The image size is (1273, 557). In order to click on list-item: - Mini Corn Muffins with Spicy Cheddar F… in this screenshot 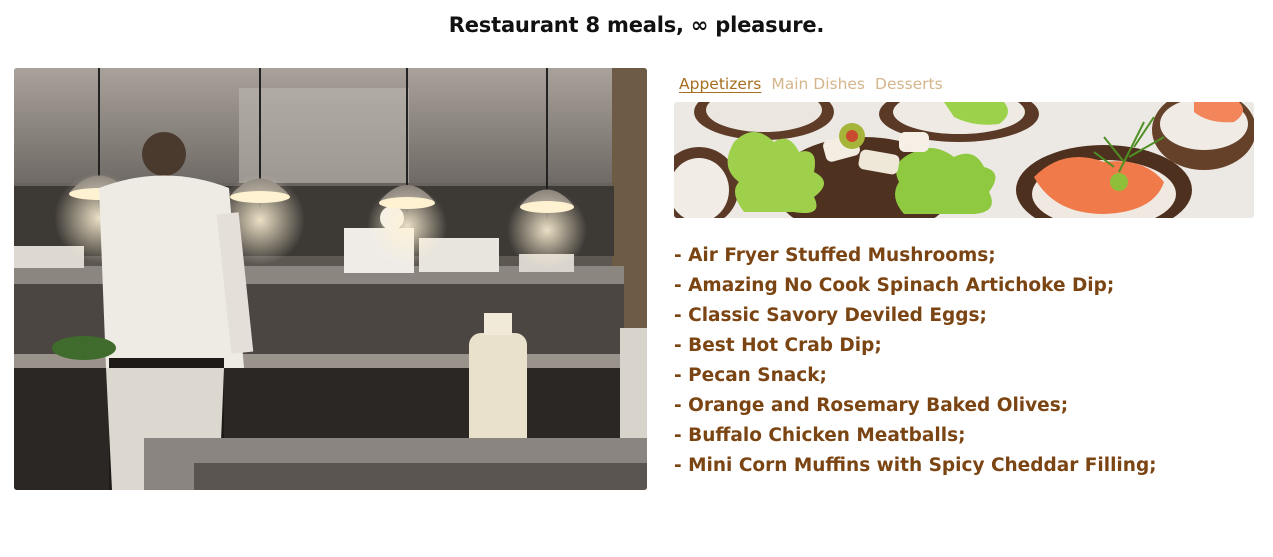, I will do `click(915, 465)`.